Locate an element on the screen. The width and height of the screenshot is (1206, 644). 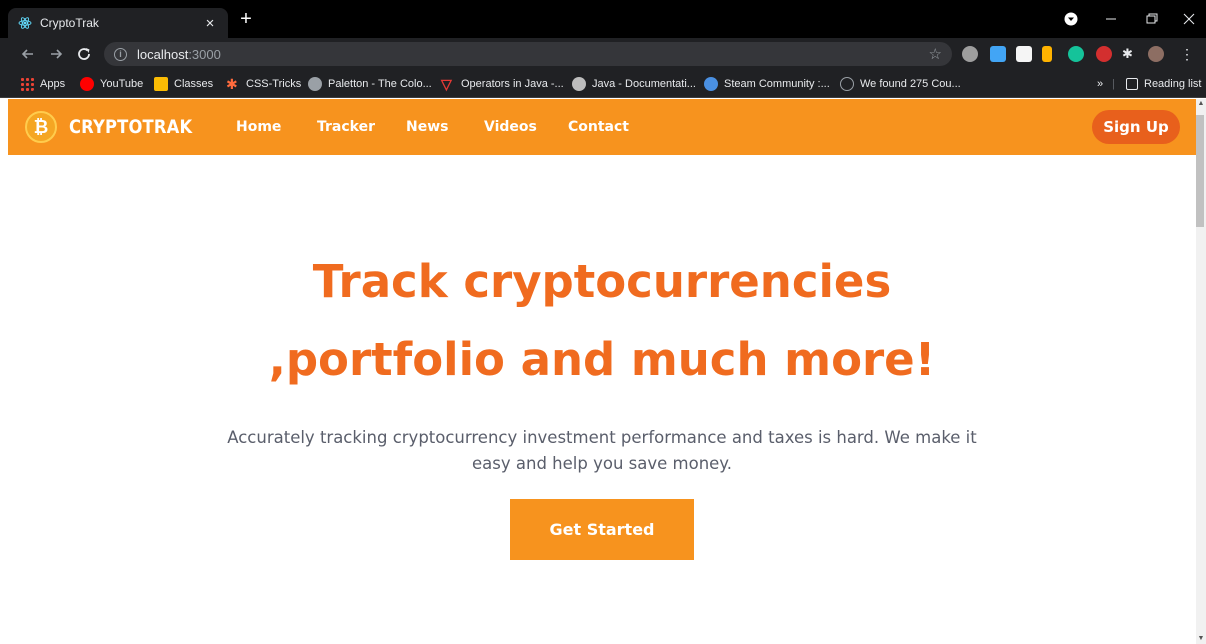
get-started-button: Get Started is located at coordinates (602, 529).